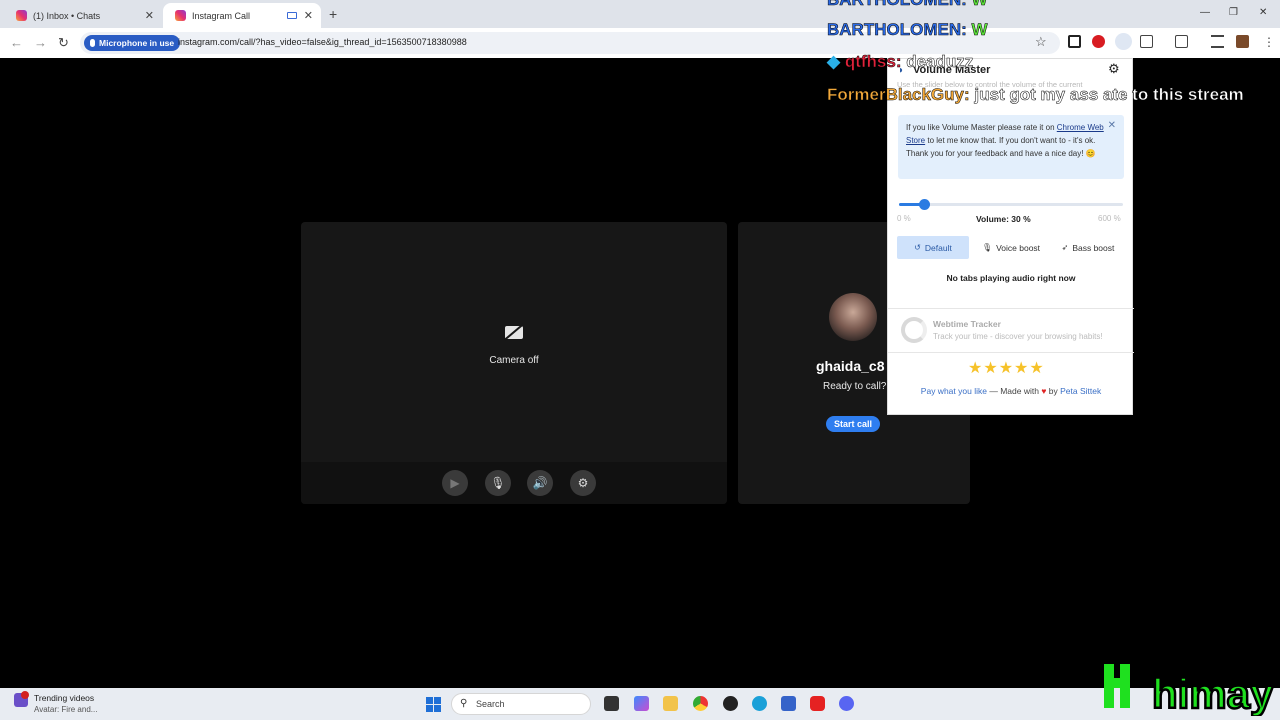 The image size is (1280, 720). What do you see at coordinates (16, 42) in the screenshot?
I see `back-icon: ←` at bounding box center [16, 42].